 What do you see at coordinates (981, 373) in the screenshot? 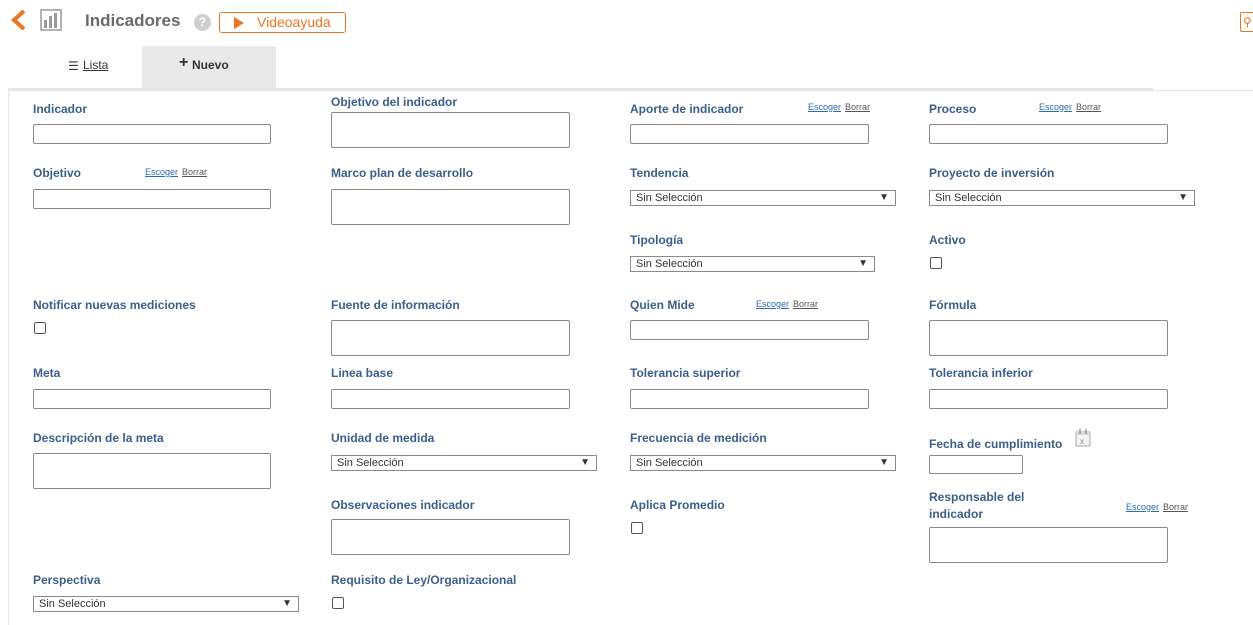
I see `tol-inferior-label: Tolerancia inferior` at bounding box center [981, 373].